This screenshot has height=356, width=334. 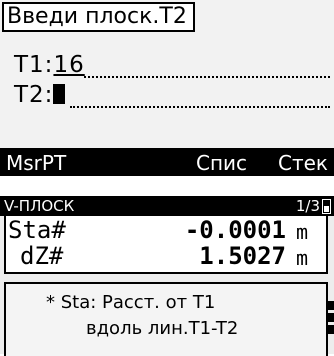 What do you see at coordinates (39, 206) in the screenshot?
I see `mode-label: V-ПЛОСК` at bounding box center [39, 206].